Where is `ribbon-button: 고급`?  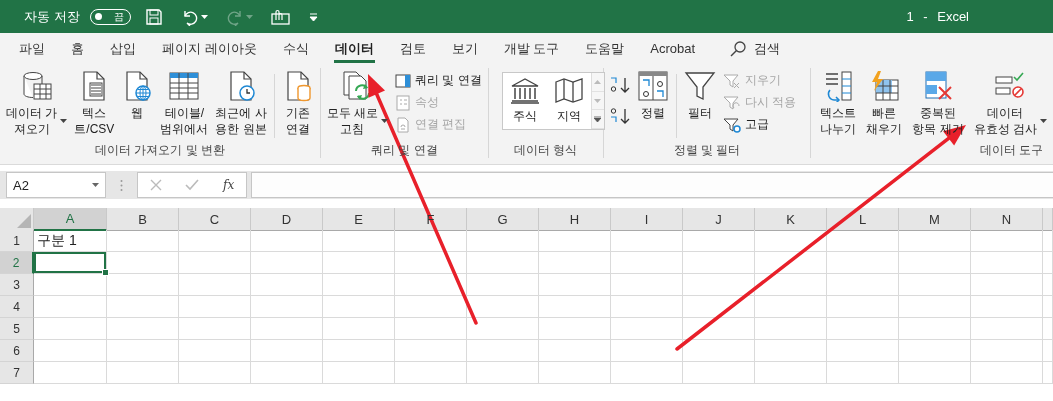
ribbon-button: 고급 is located at coordinates (759, 124).